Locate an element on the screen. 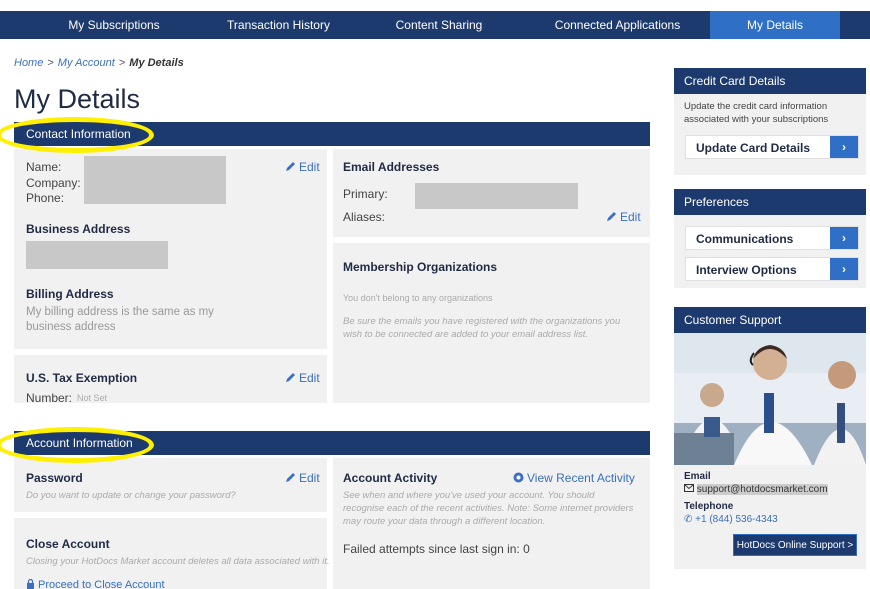 The image size is (870, 589). tax-number-label: Number: is located at coordinates (49, 398).